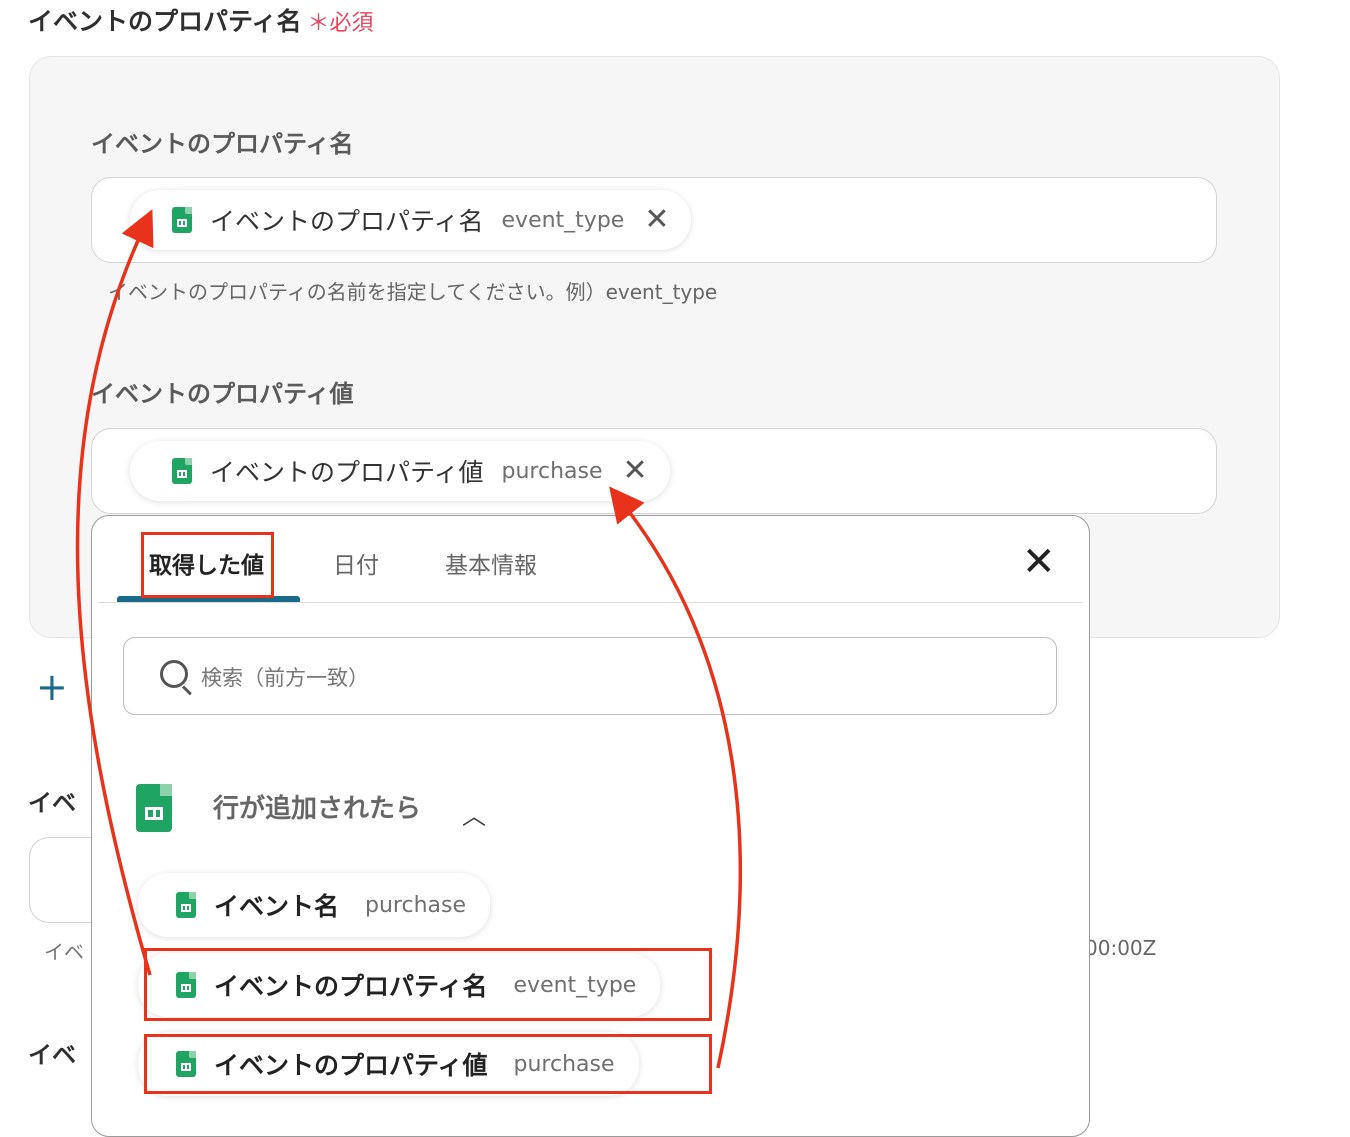  What do you see at coordinates (52, 803) in the screenshot?
I see `next-field-label: イベ` at bounding box center [52, 803].